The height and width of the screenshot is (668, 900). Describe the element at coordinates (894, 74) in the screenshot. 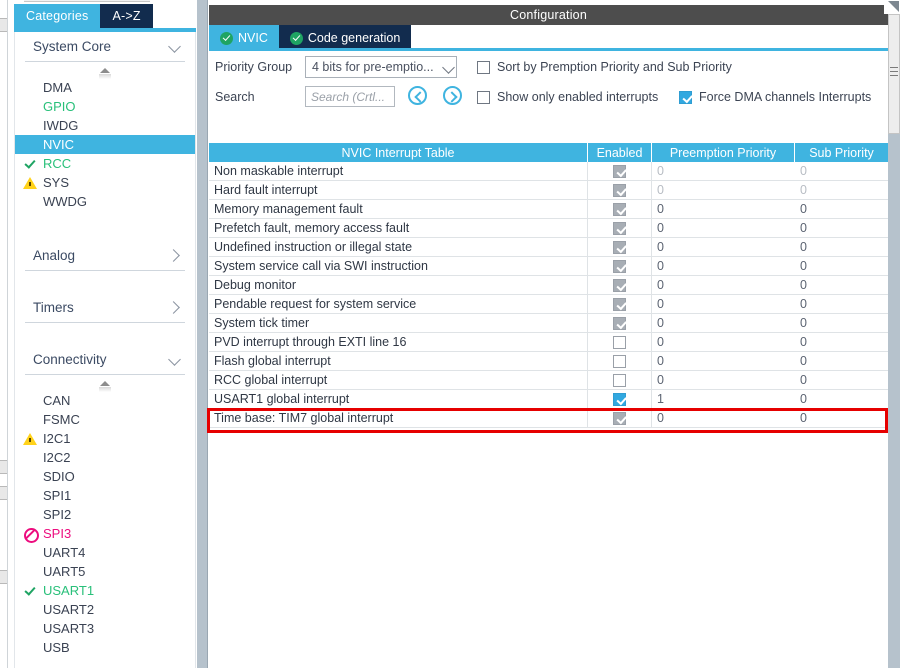

I see `vertical-scrollbar` at that location.